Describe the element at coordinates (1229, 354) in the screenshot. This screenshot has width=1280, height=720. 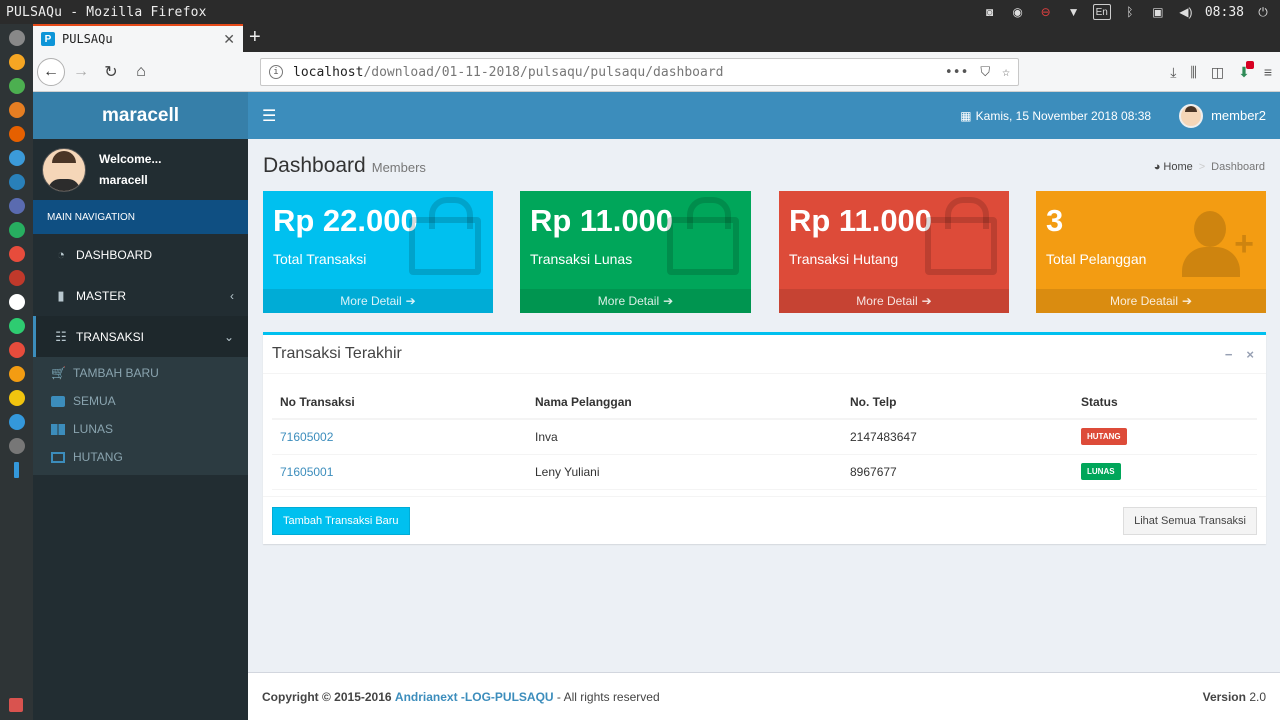
I see `minimize-icon: −` at that location.